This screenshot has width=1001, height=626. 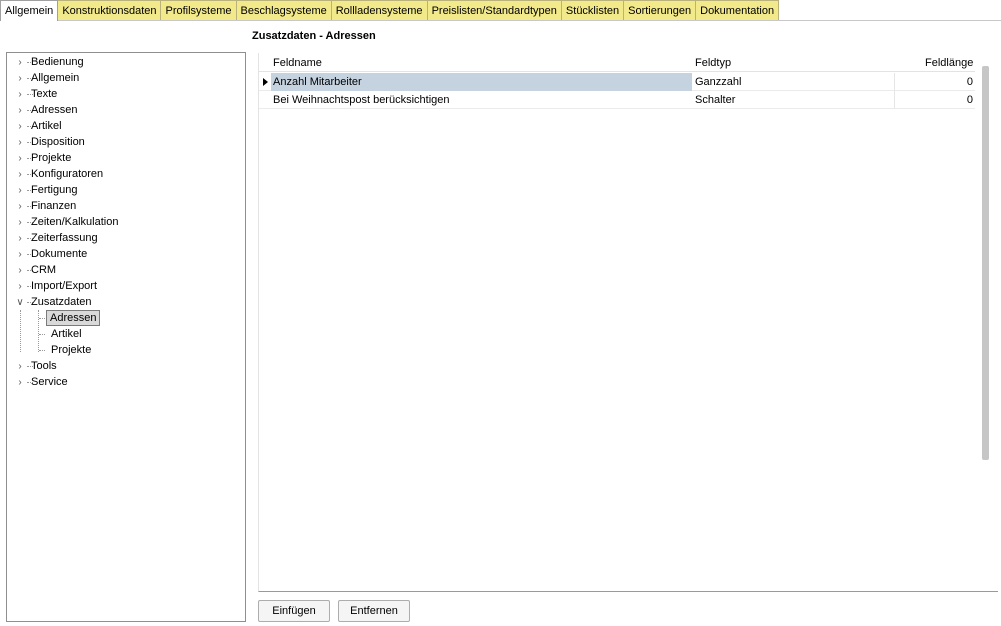 I want to click on column-header-feldtyp: Feldtyp, so click(x=713, y=63).